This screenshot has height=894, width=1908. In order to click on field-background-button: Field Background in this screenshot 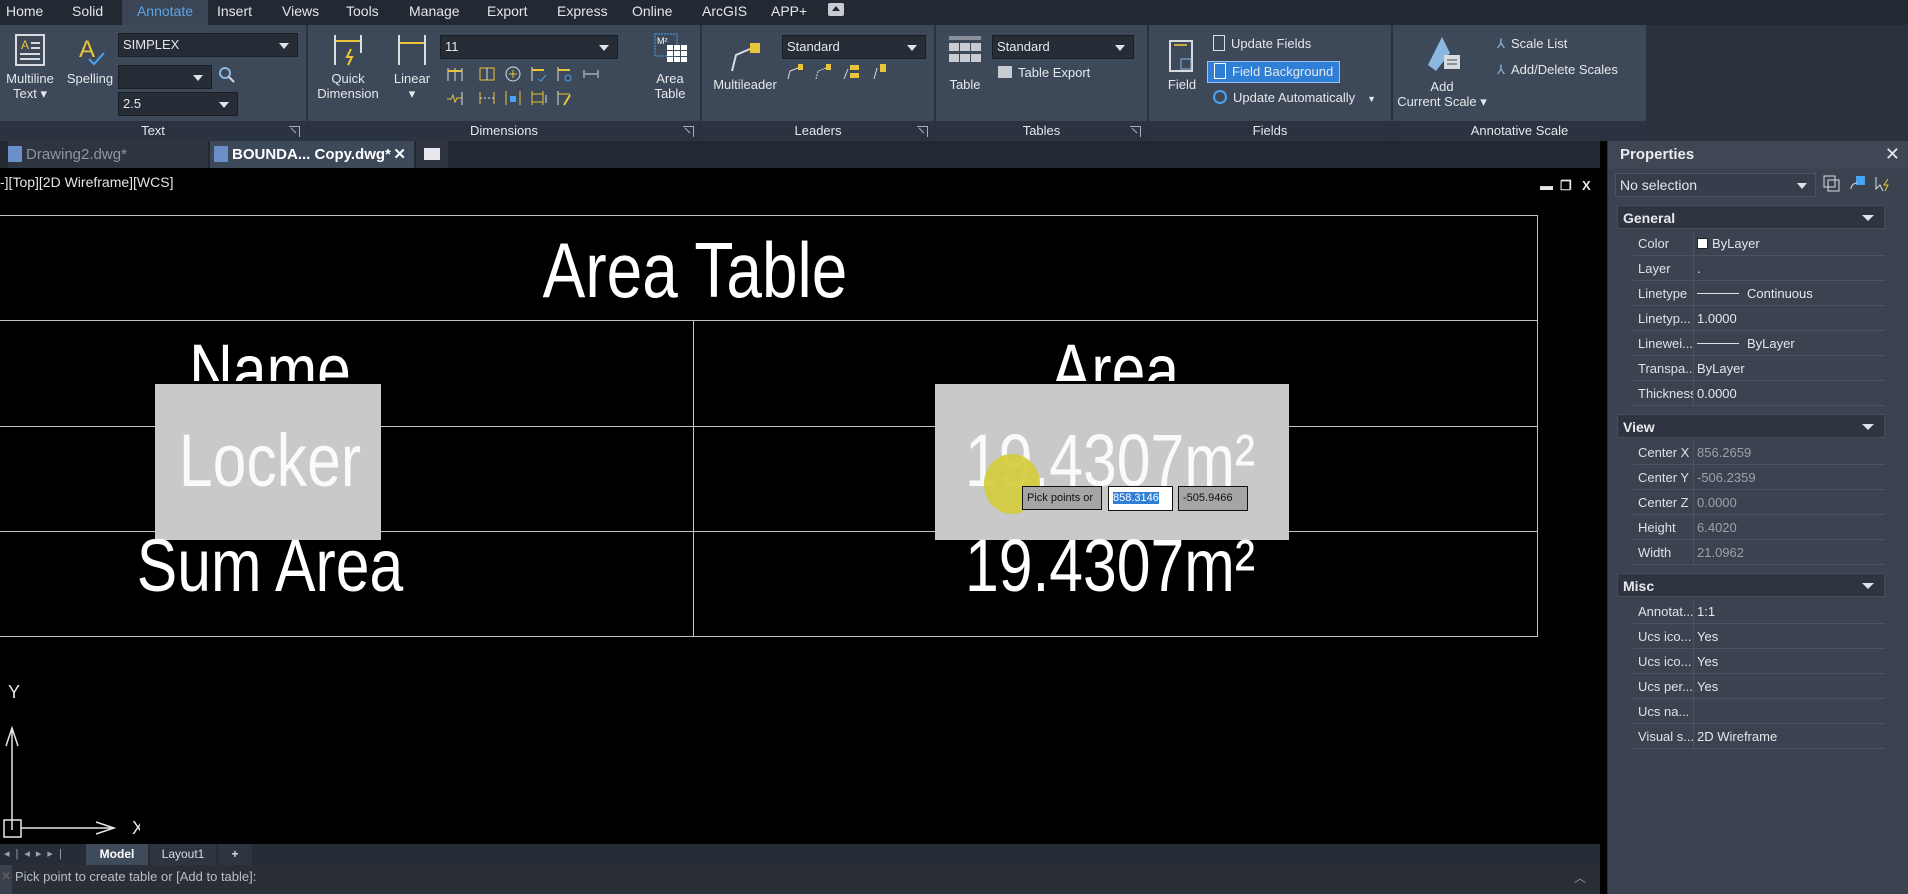, I will do `click(1274, 72)`.